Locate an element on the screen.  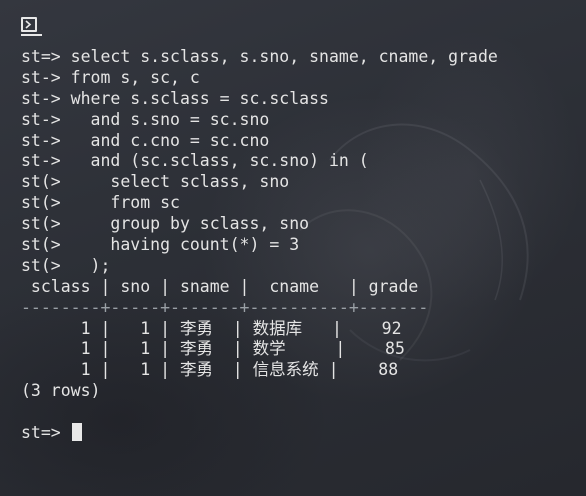
command-line: st-> and c.cno = sc.cno is located at coordinates (145, 140).